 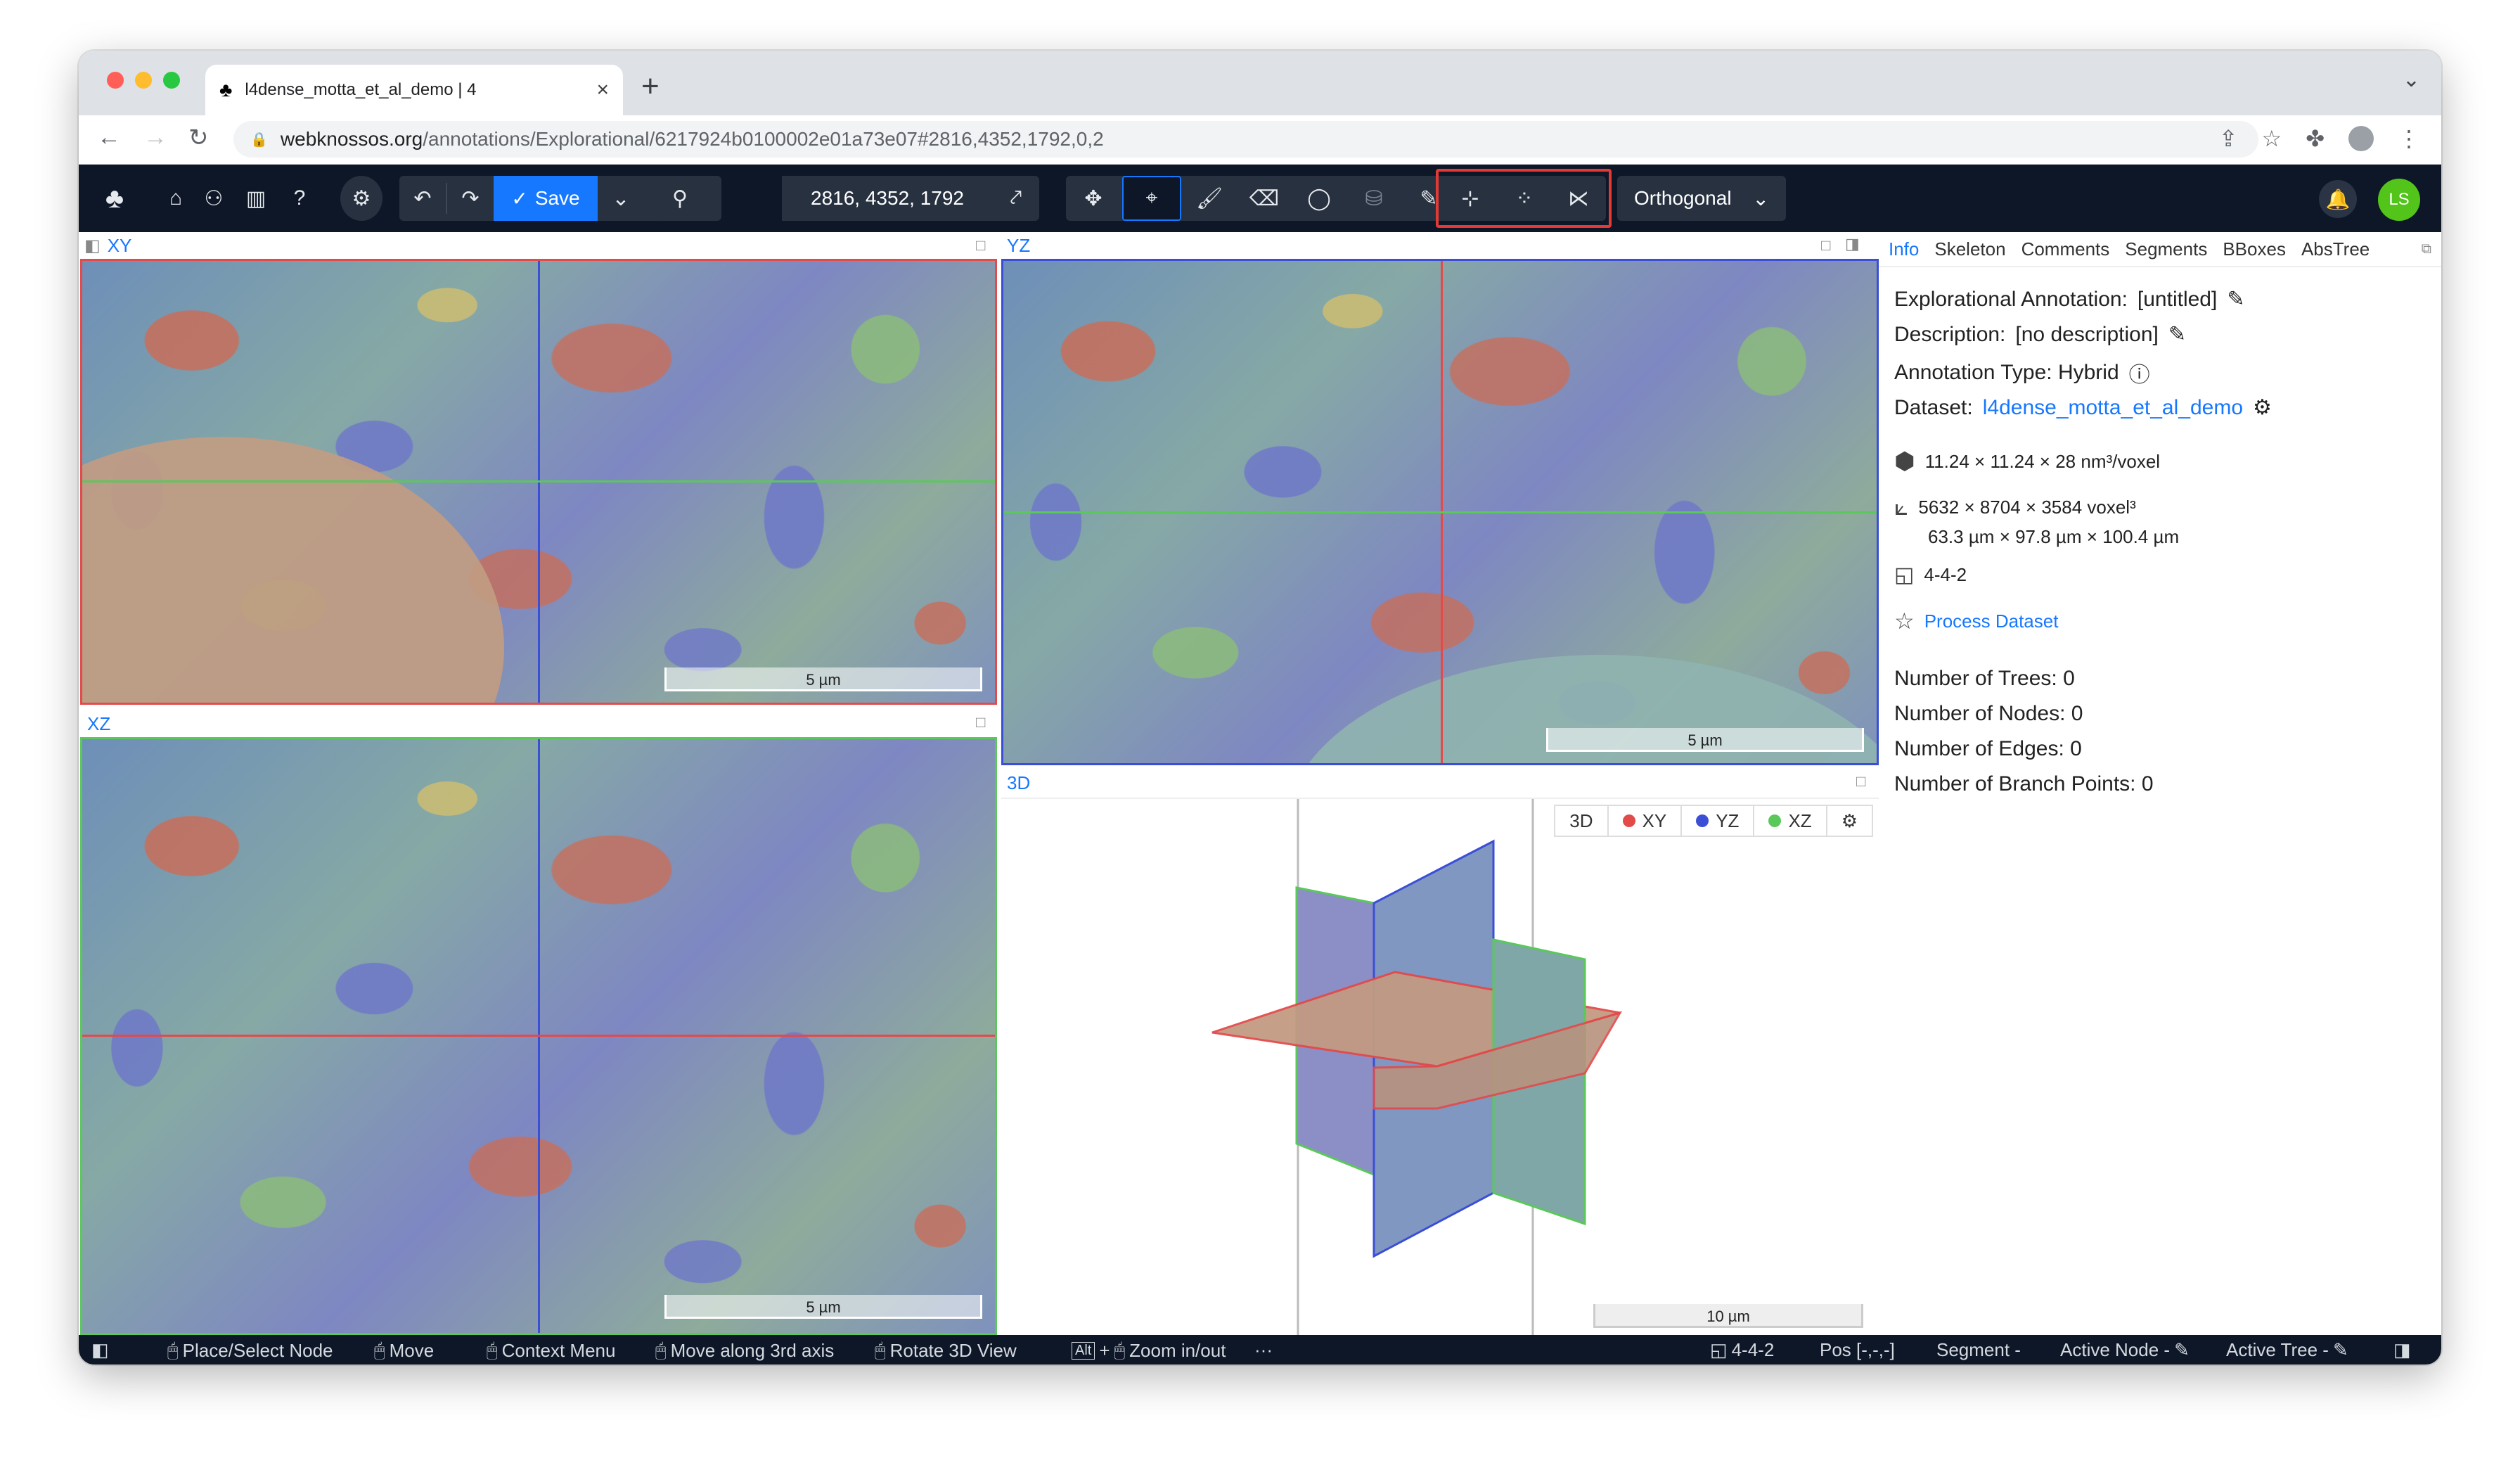 I want to click on skeleton-tool-icon: ⌖, so click(x=1151, y=198).